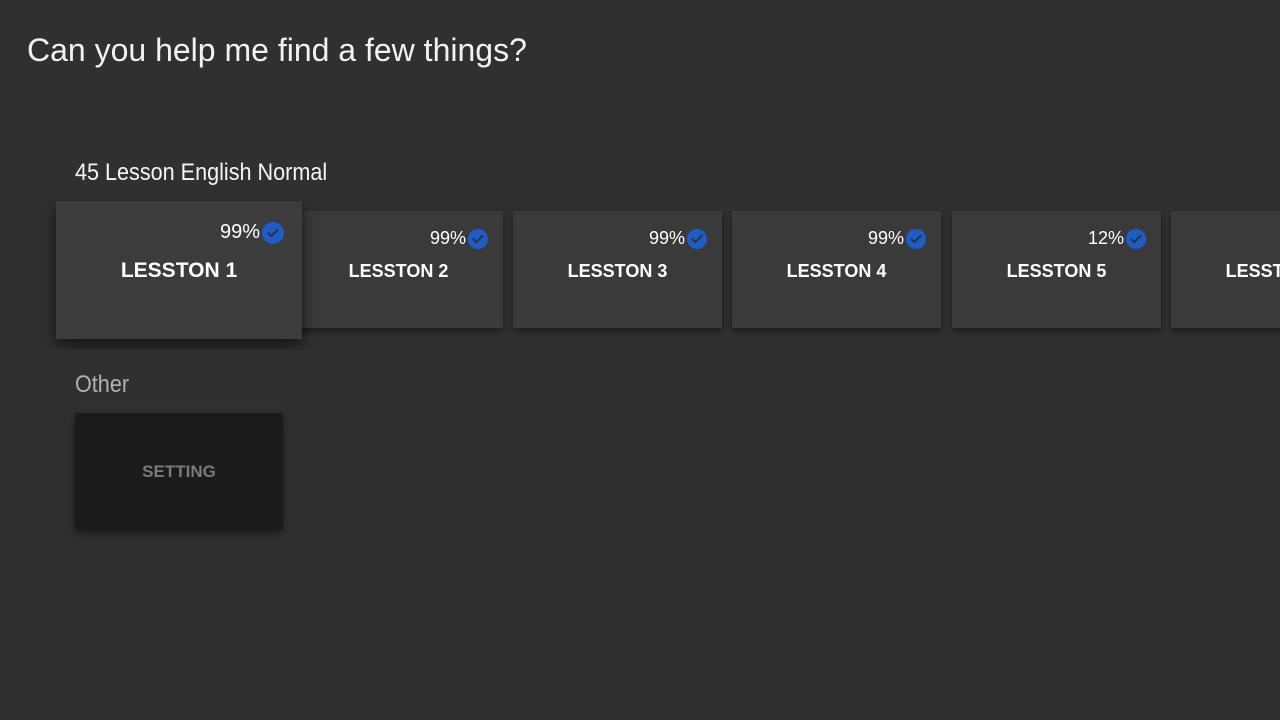  I want to click on lesson-card-2: 99% LESSTON 2, so click(398, 269).